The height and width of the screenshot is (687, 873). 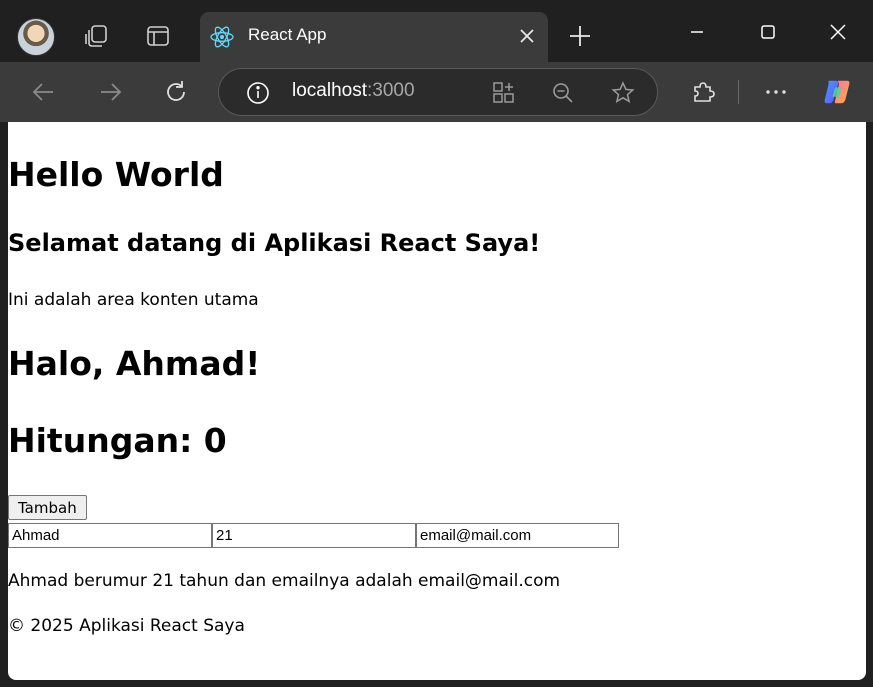 What do you see at coordinates (110, 92) in the screenshot?
I see `forward-button` at bounding box center [110, 92].